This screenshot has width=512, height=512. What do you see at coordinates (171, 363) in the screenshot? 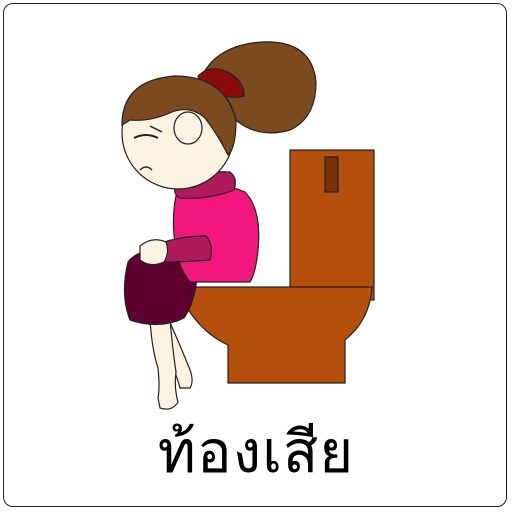
I see `legs` at bounding box center [171, 363].